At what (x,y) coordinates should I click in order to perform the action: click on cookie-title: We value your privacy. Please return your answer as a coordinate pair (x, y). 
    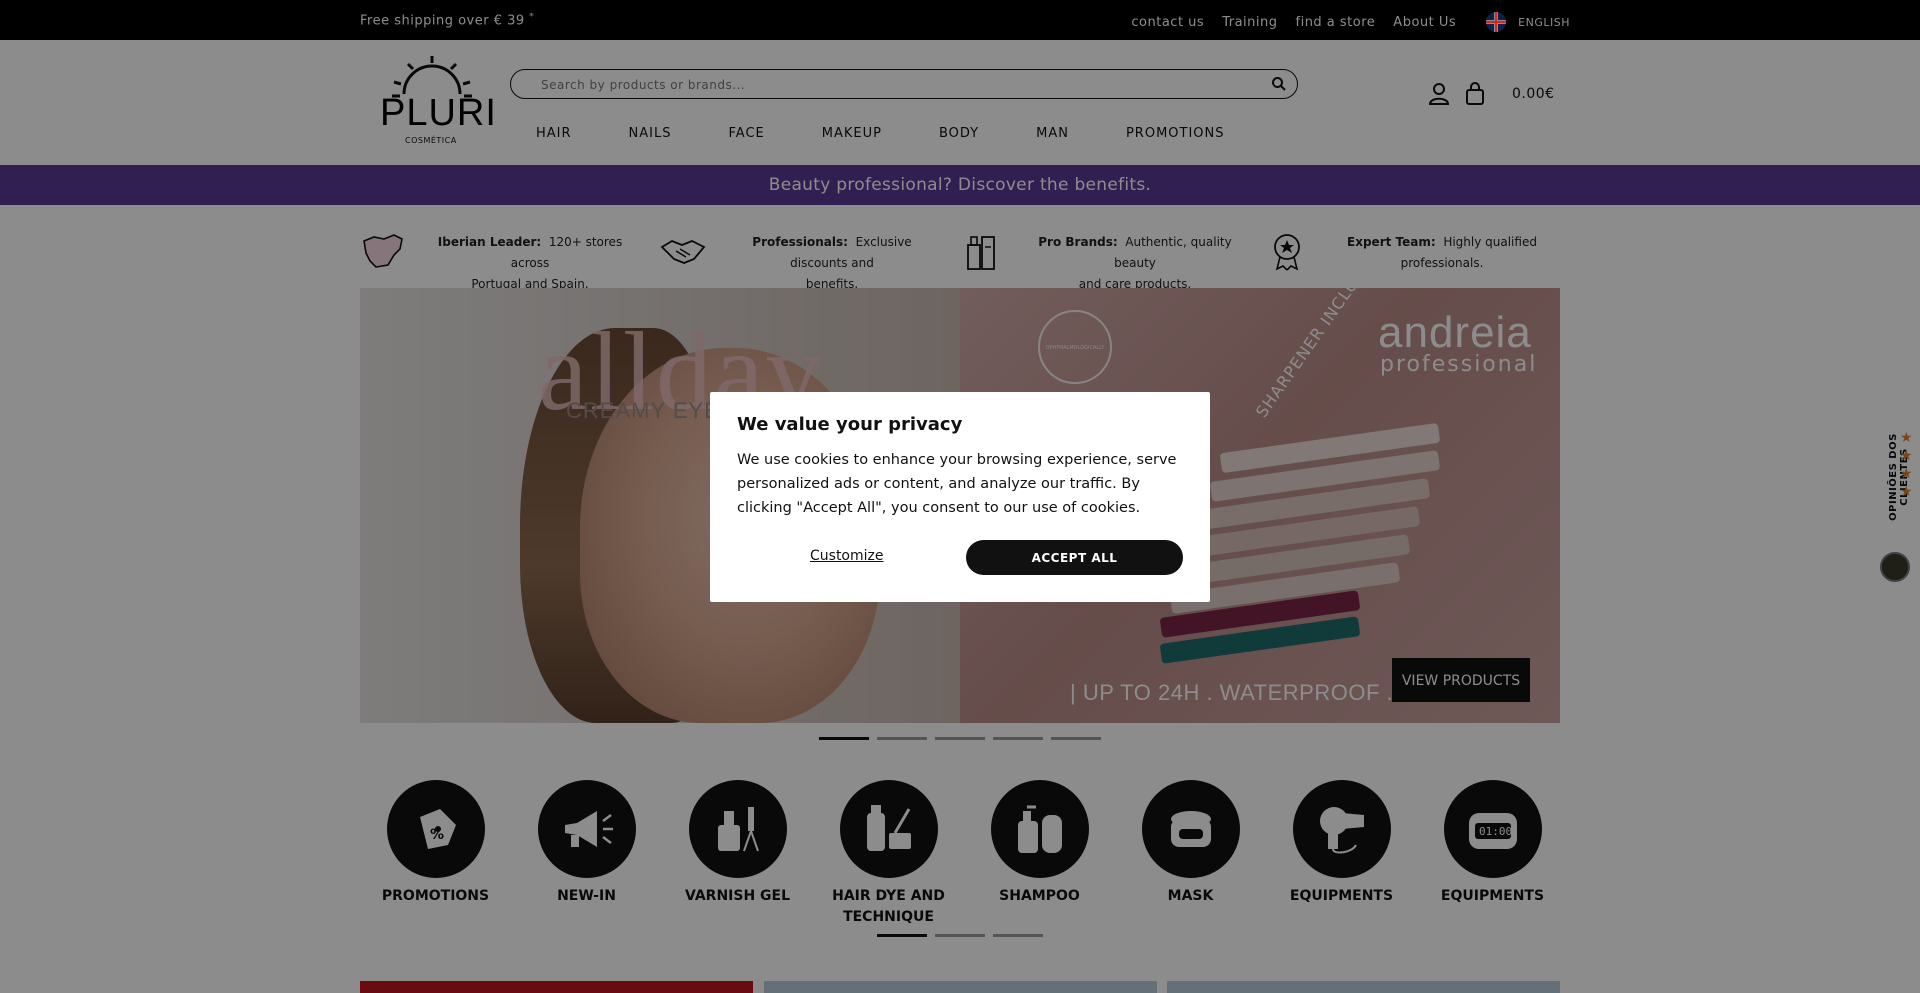
    Looking at the image, I should click on (850, 424).